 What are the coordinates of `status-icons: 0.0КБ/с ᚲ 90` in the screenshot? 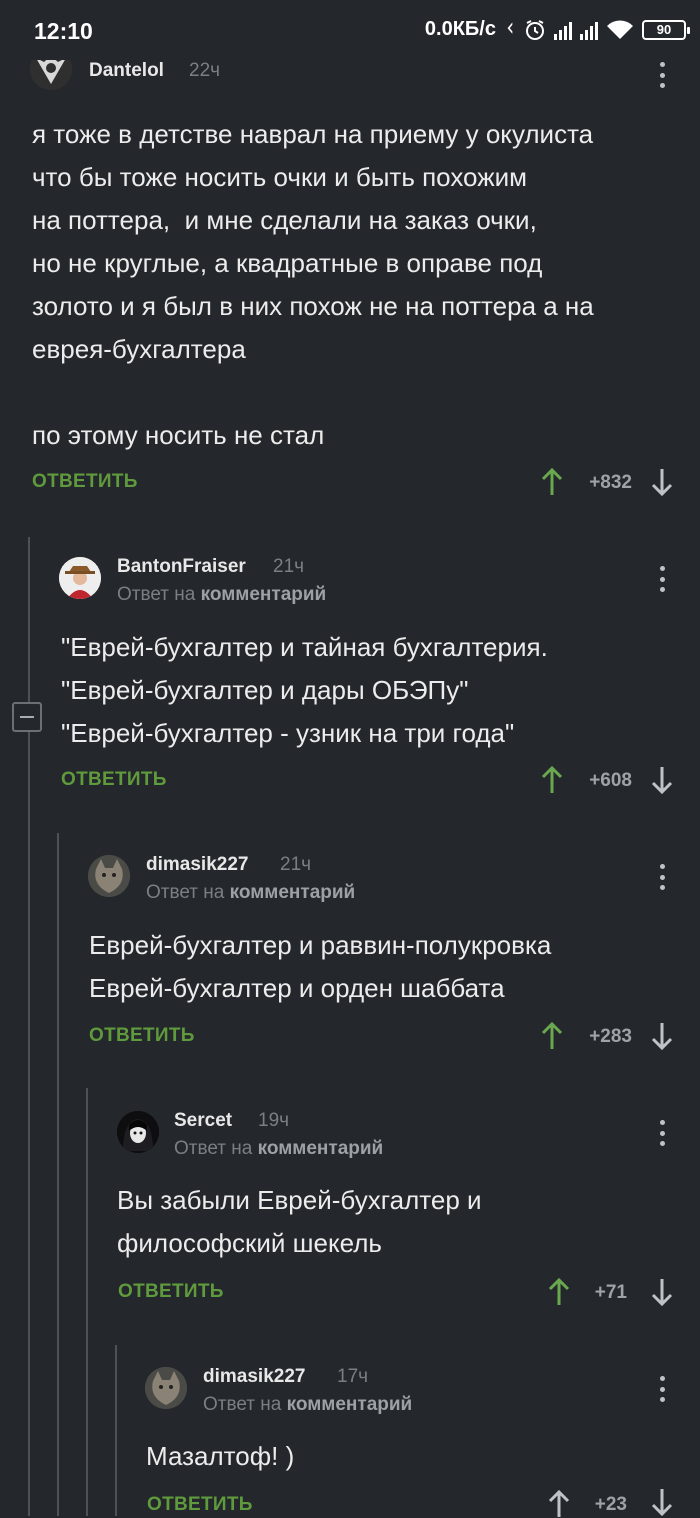 It's located at (557, 29).